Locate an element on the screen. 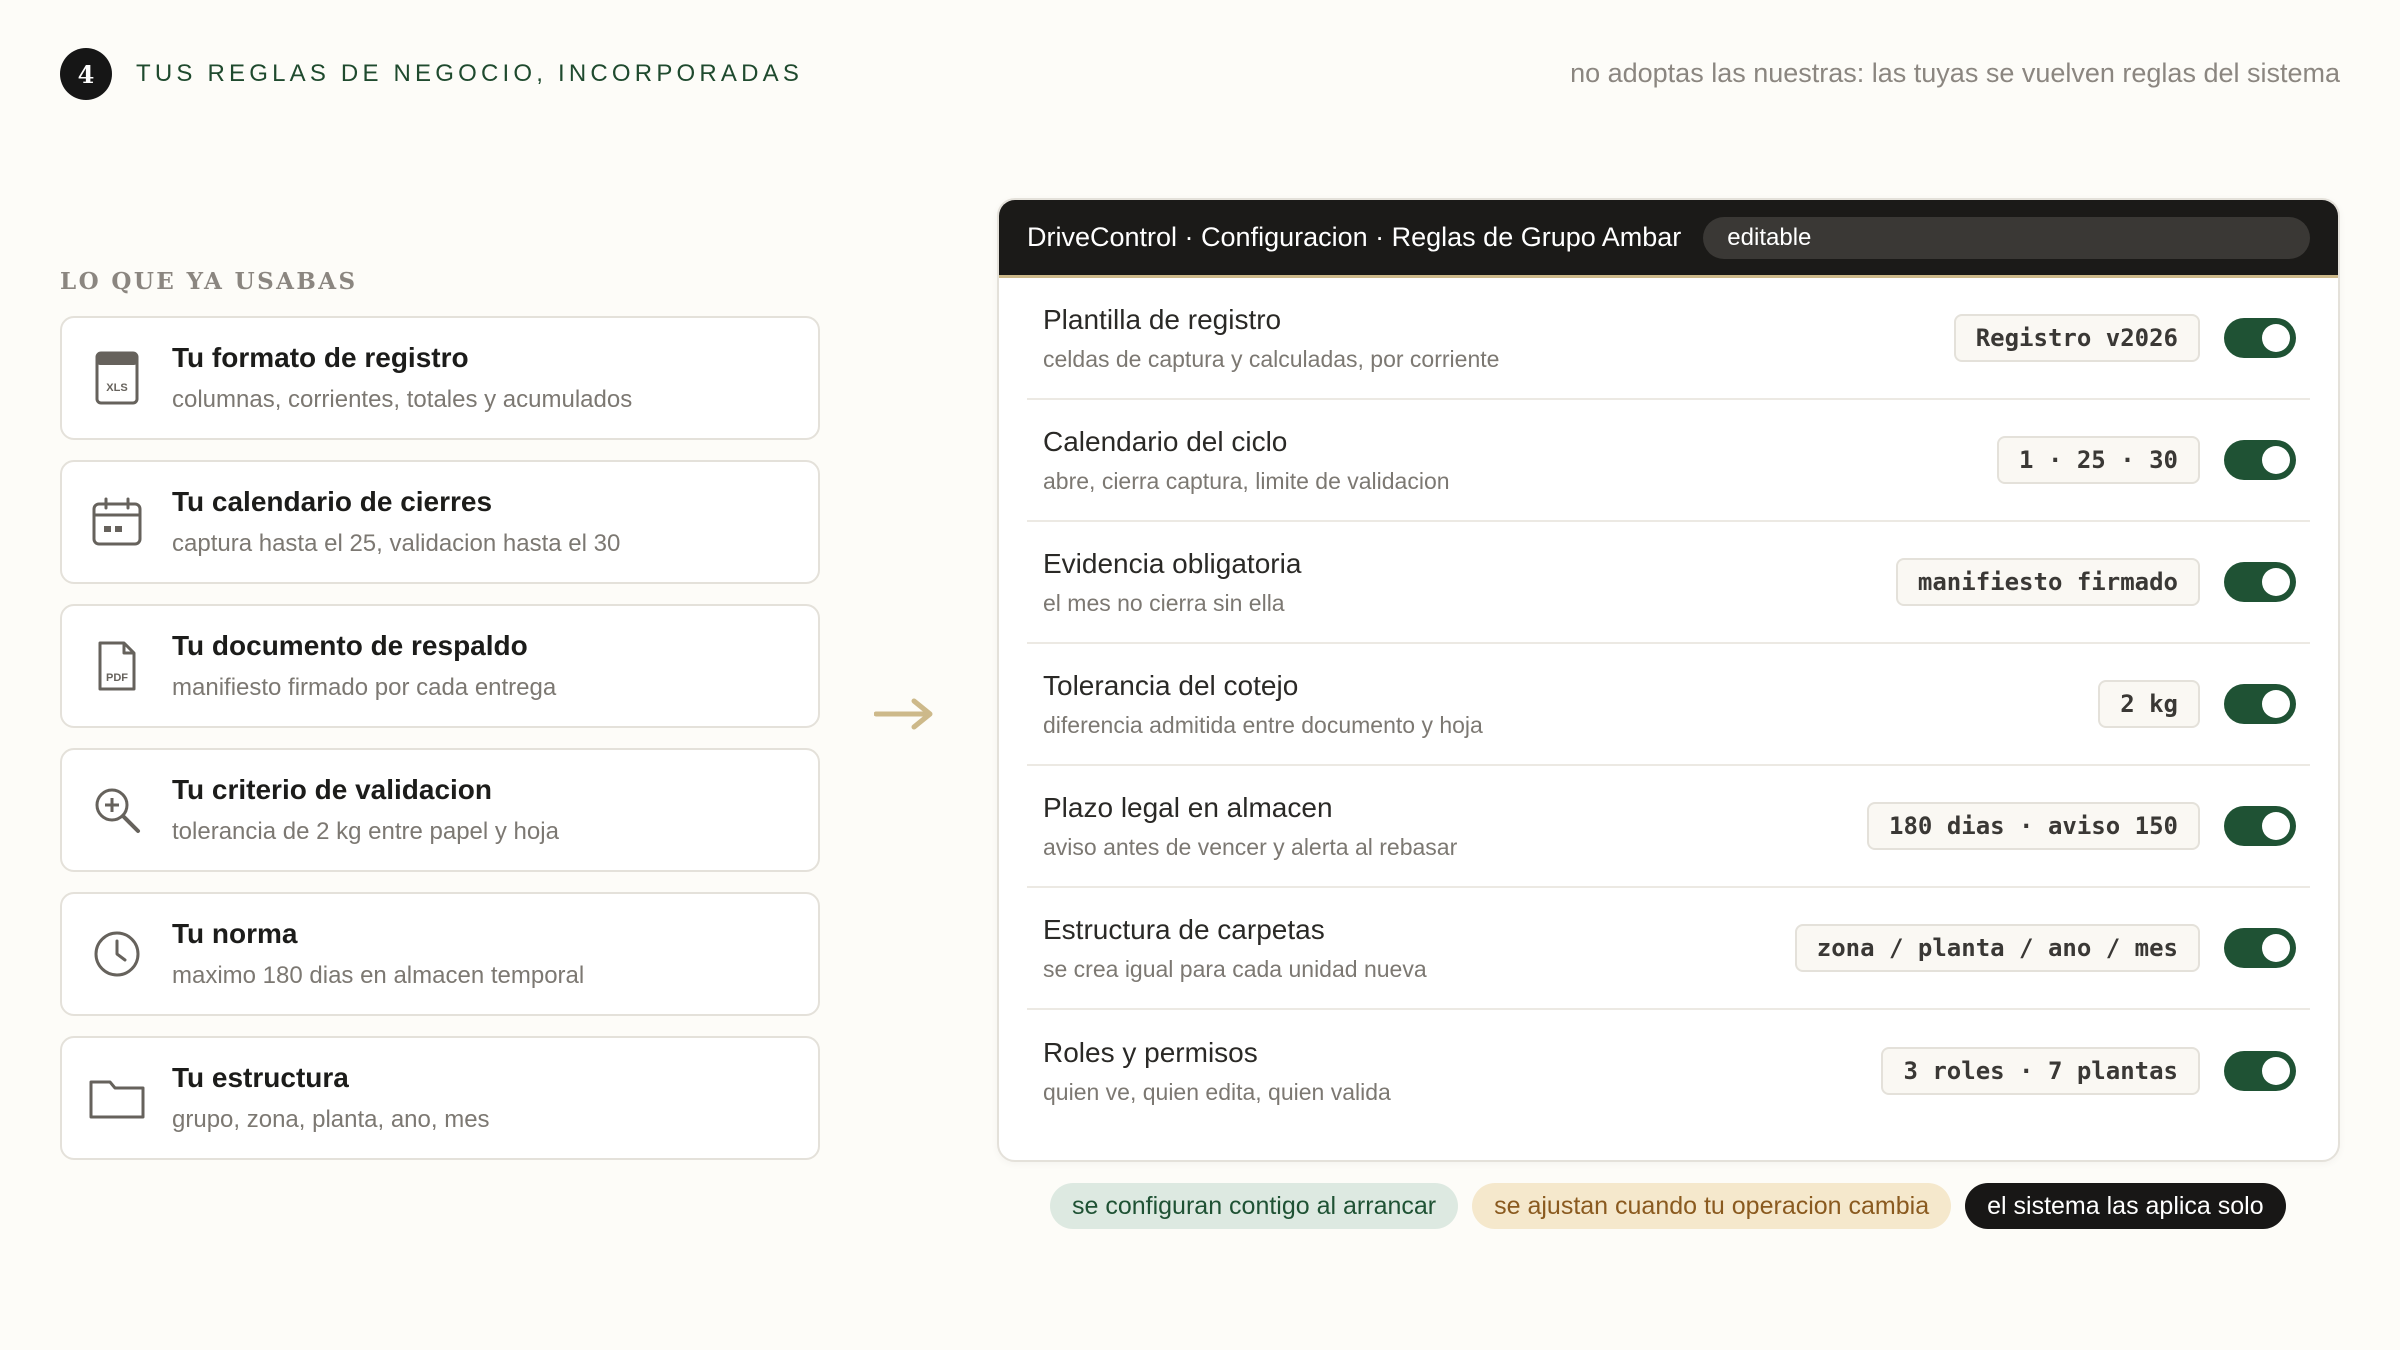  rule-title: Calendario del ciclo is located at coordinates (1165, 441).